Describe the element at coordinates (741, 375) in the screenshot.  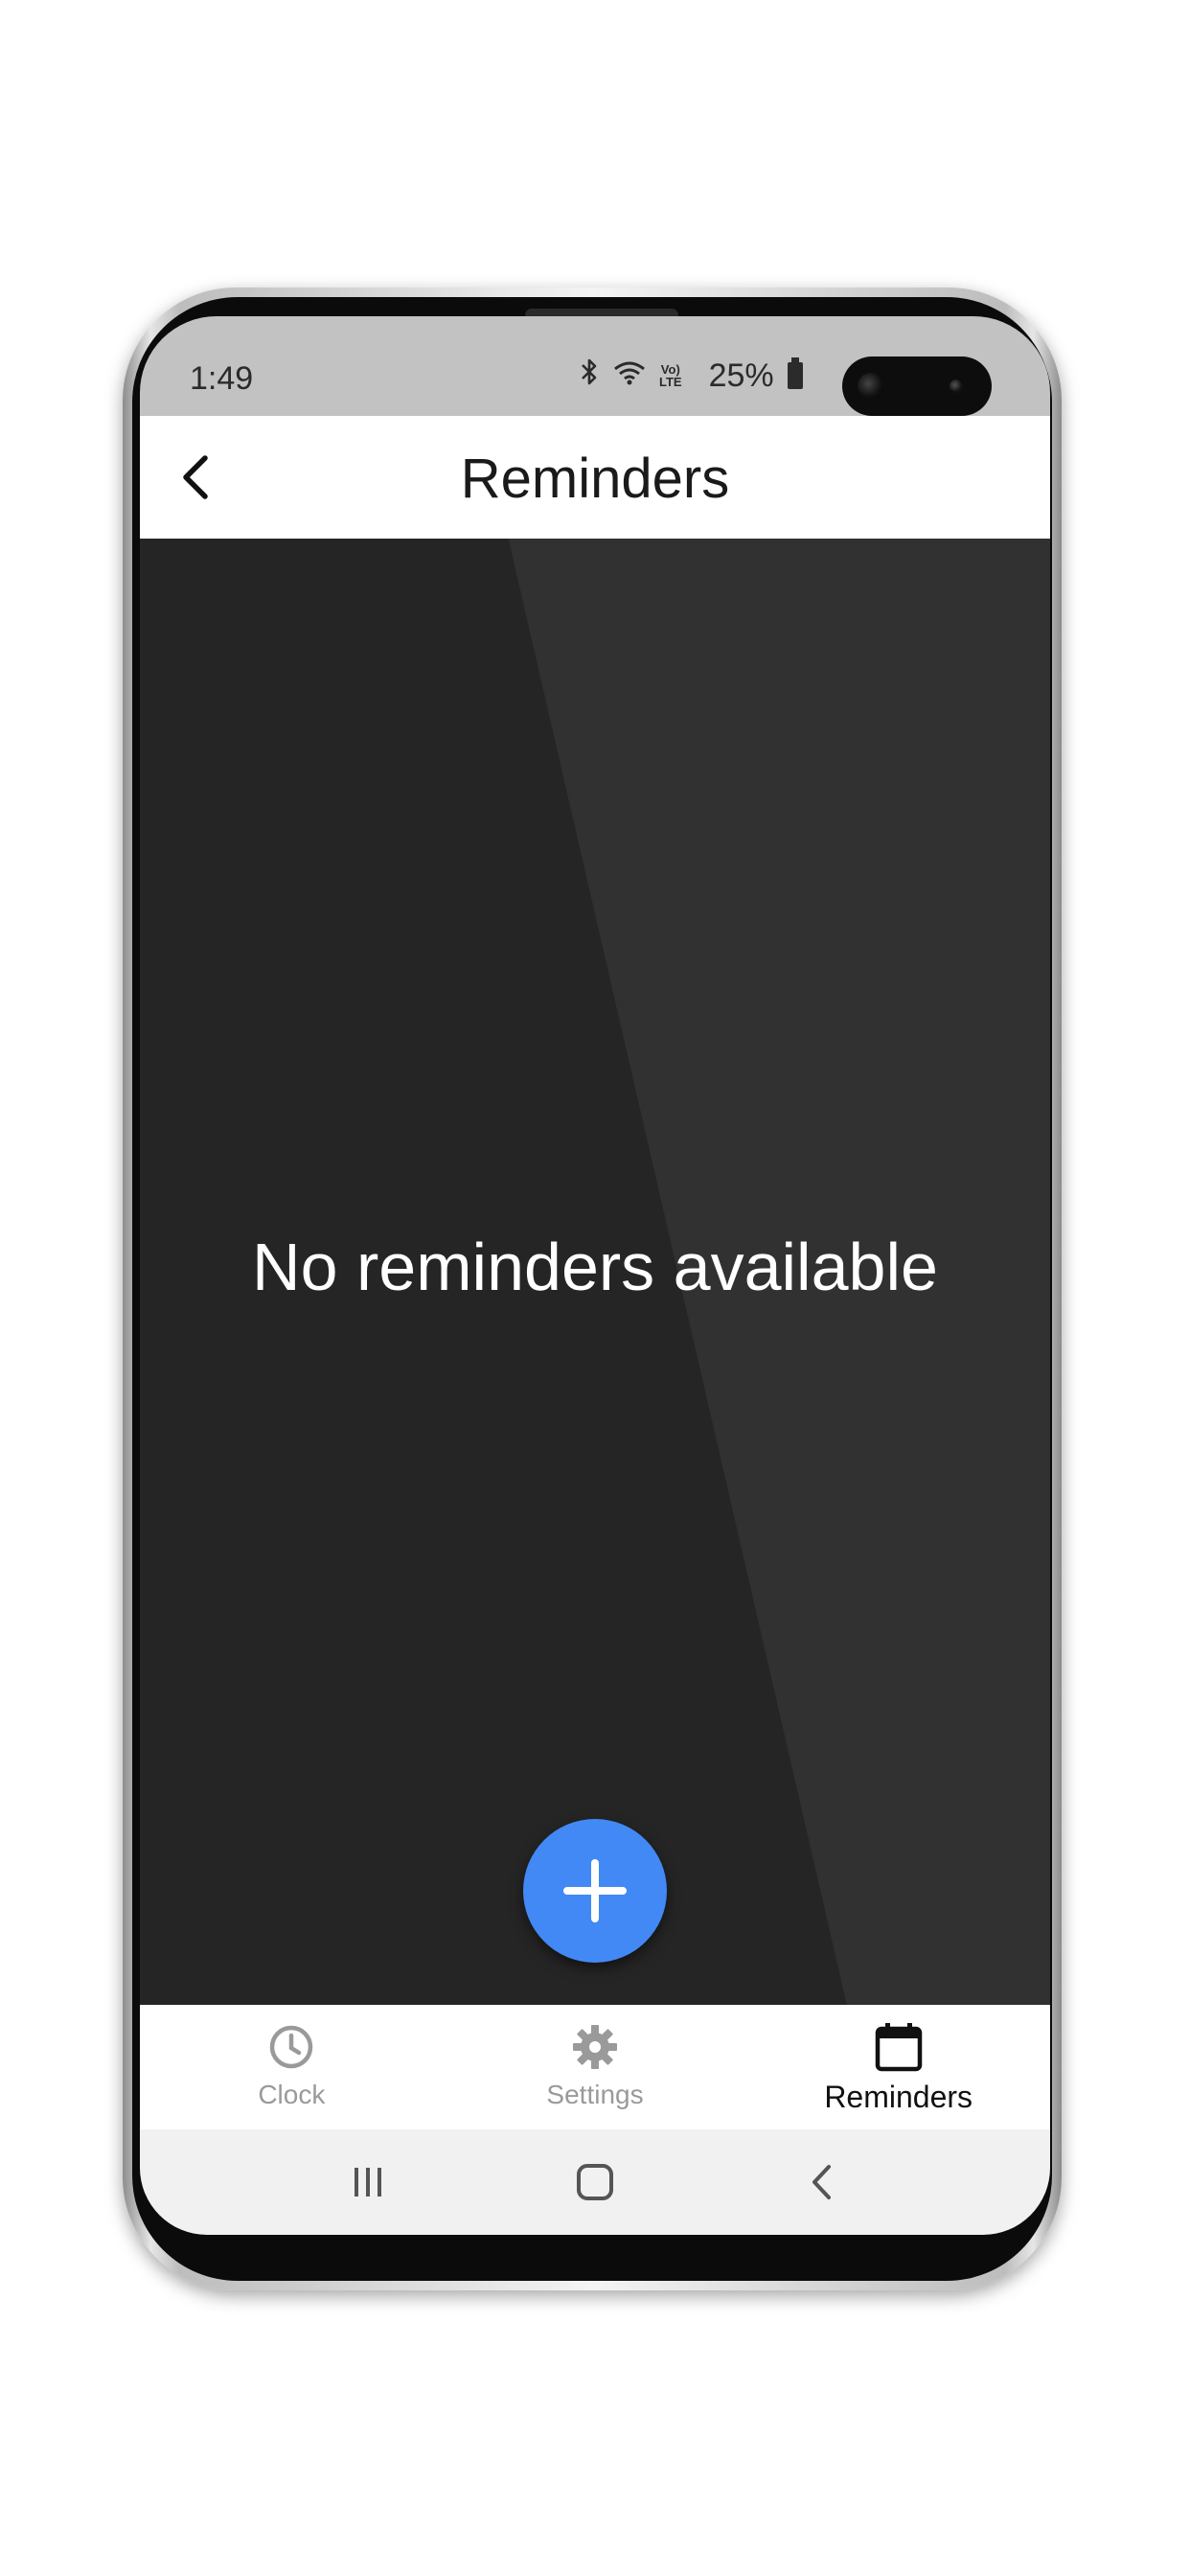
I see `battery-percent: 25%` at that location.